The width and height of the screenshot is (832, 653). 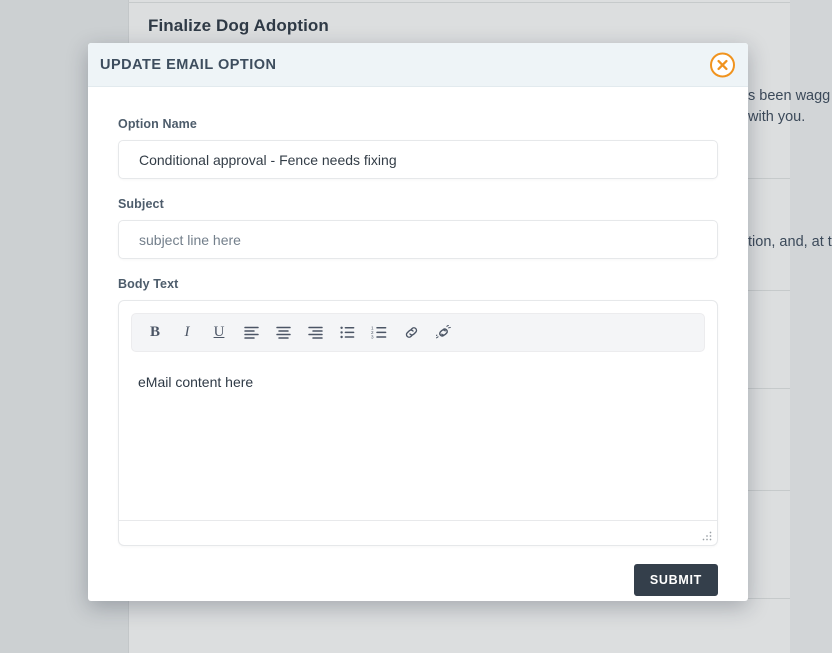 What do you see at coordinates (148, 284) in the screenshot?
I see `body-text-label: Body Text` at bounding box center [148, 284].